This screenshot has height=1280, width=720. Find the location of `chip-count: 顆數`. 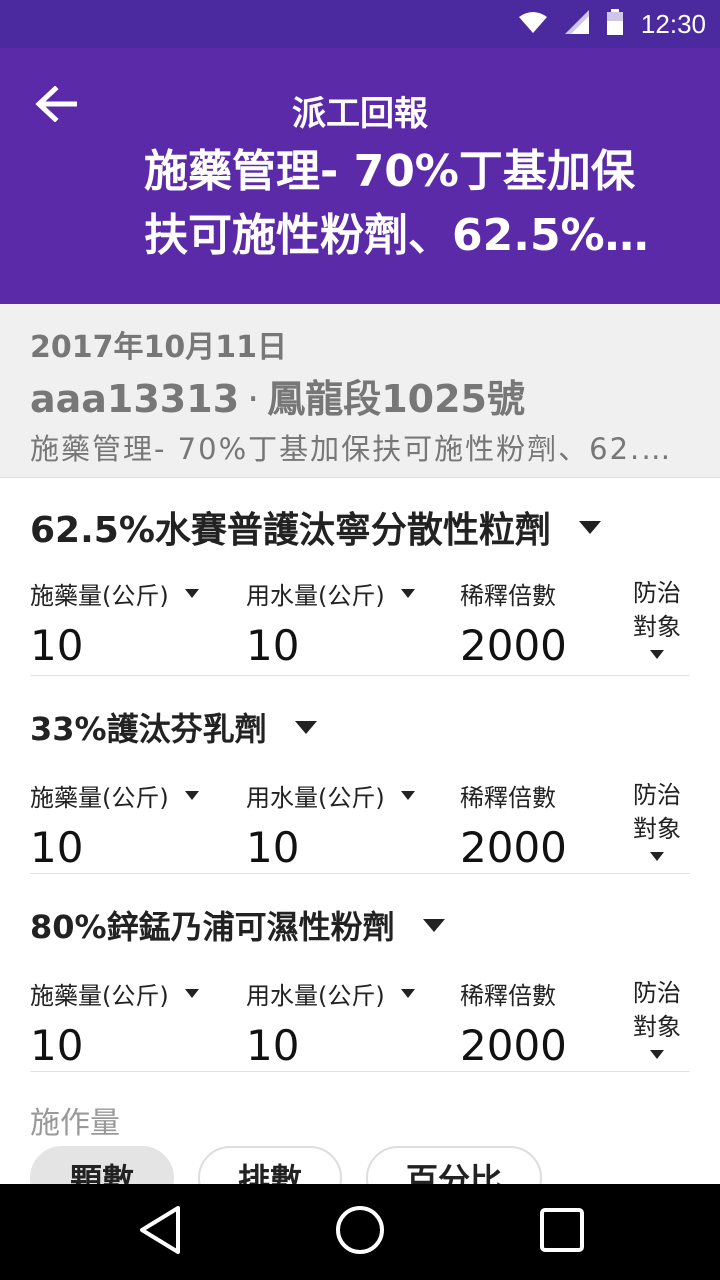

chip-count: 顆數 is located at coordinates (102, 1165).